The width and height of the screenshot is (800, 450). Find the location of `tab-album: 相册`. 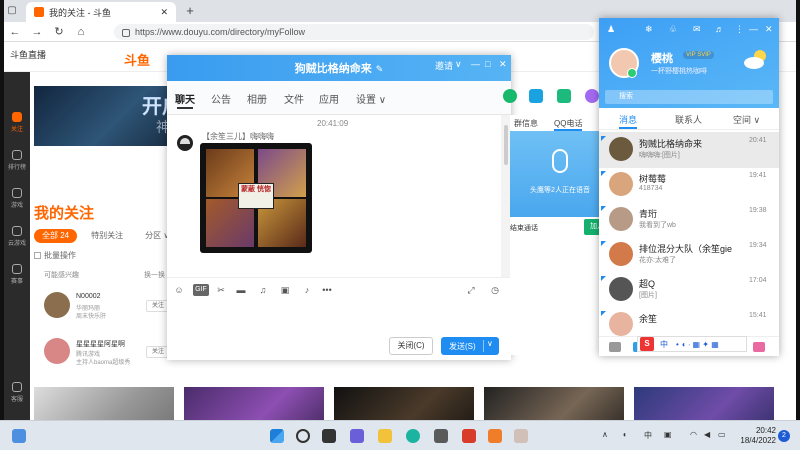

tab-album: 相册 is located at coordinates (257, 98).